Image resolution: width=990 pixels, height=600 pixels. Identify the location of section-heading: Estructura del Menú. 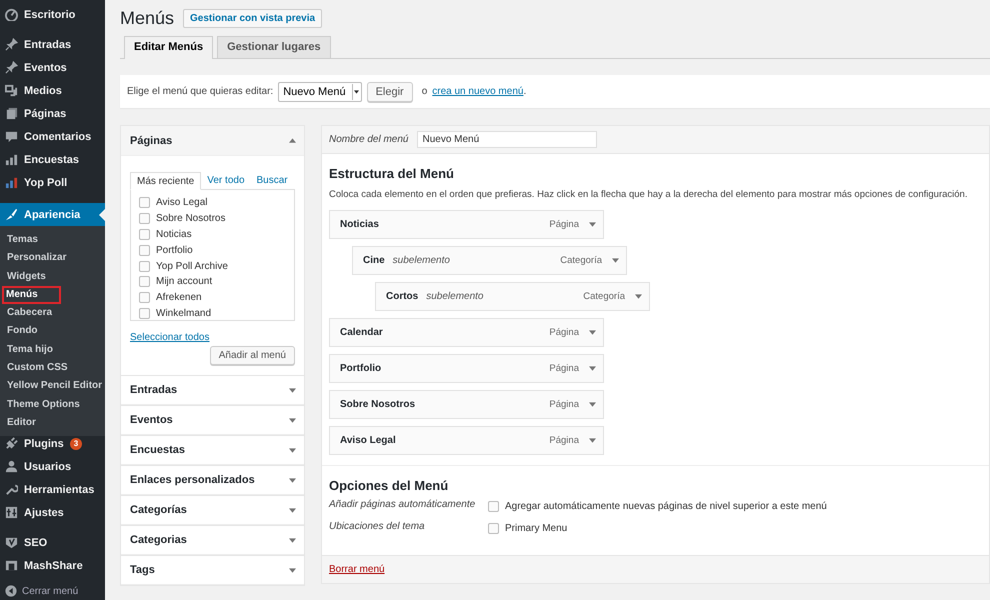
(392, 173).